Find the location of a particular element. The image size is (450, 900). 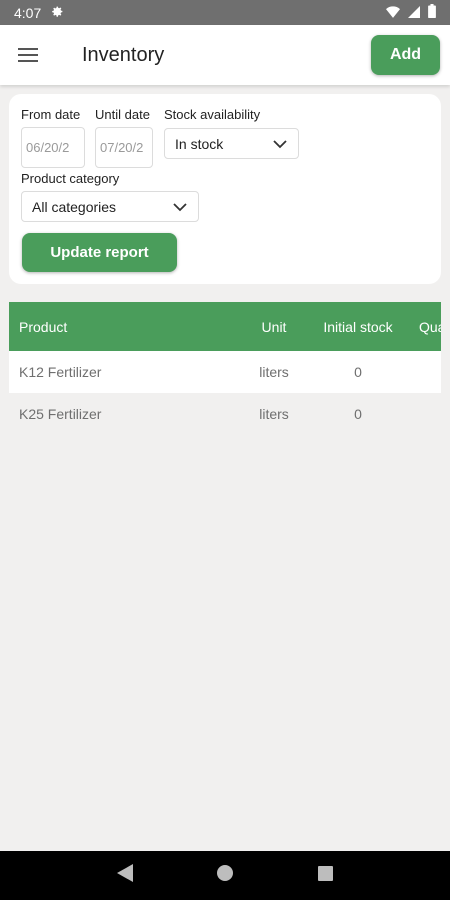

table-header: Product Unit Initial stock Qua is located at coordinates (225, 326).